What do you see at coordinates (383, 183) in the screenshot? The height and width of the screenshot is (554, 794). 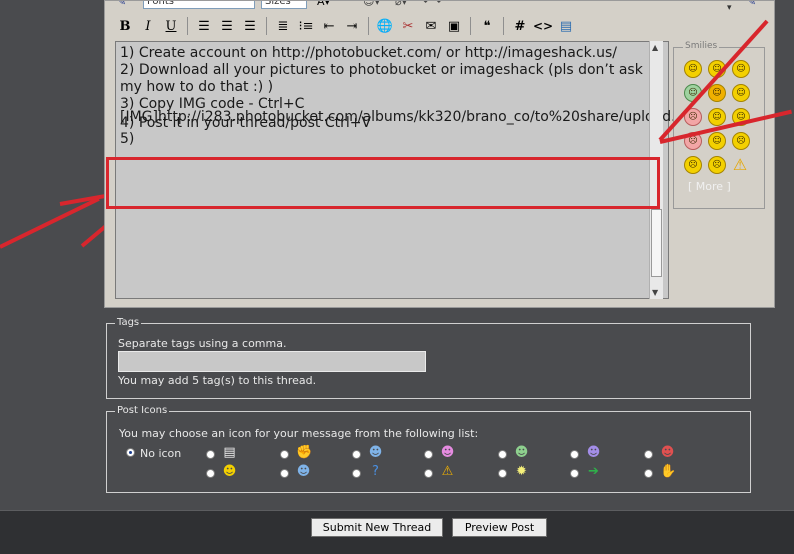 I see `annotation-highlight-box` at bounding box center [383, 183].